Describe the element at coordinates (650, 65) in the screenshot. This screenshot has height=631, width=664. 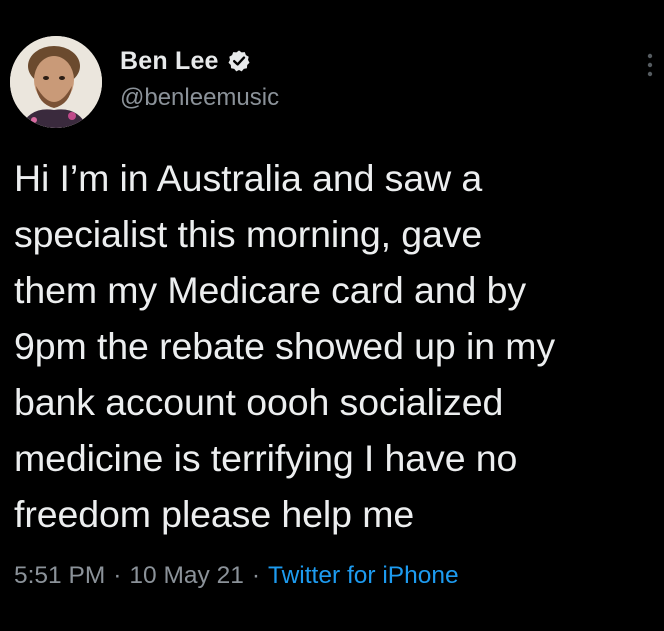
I see `more-options-icon` at that location.